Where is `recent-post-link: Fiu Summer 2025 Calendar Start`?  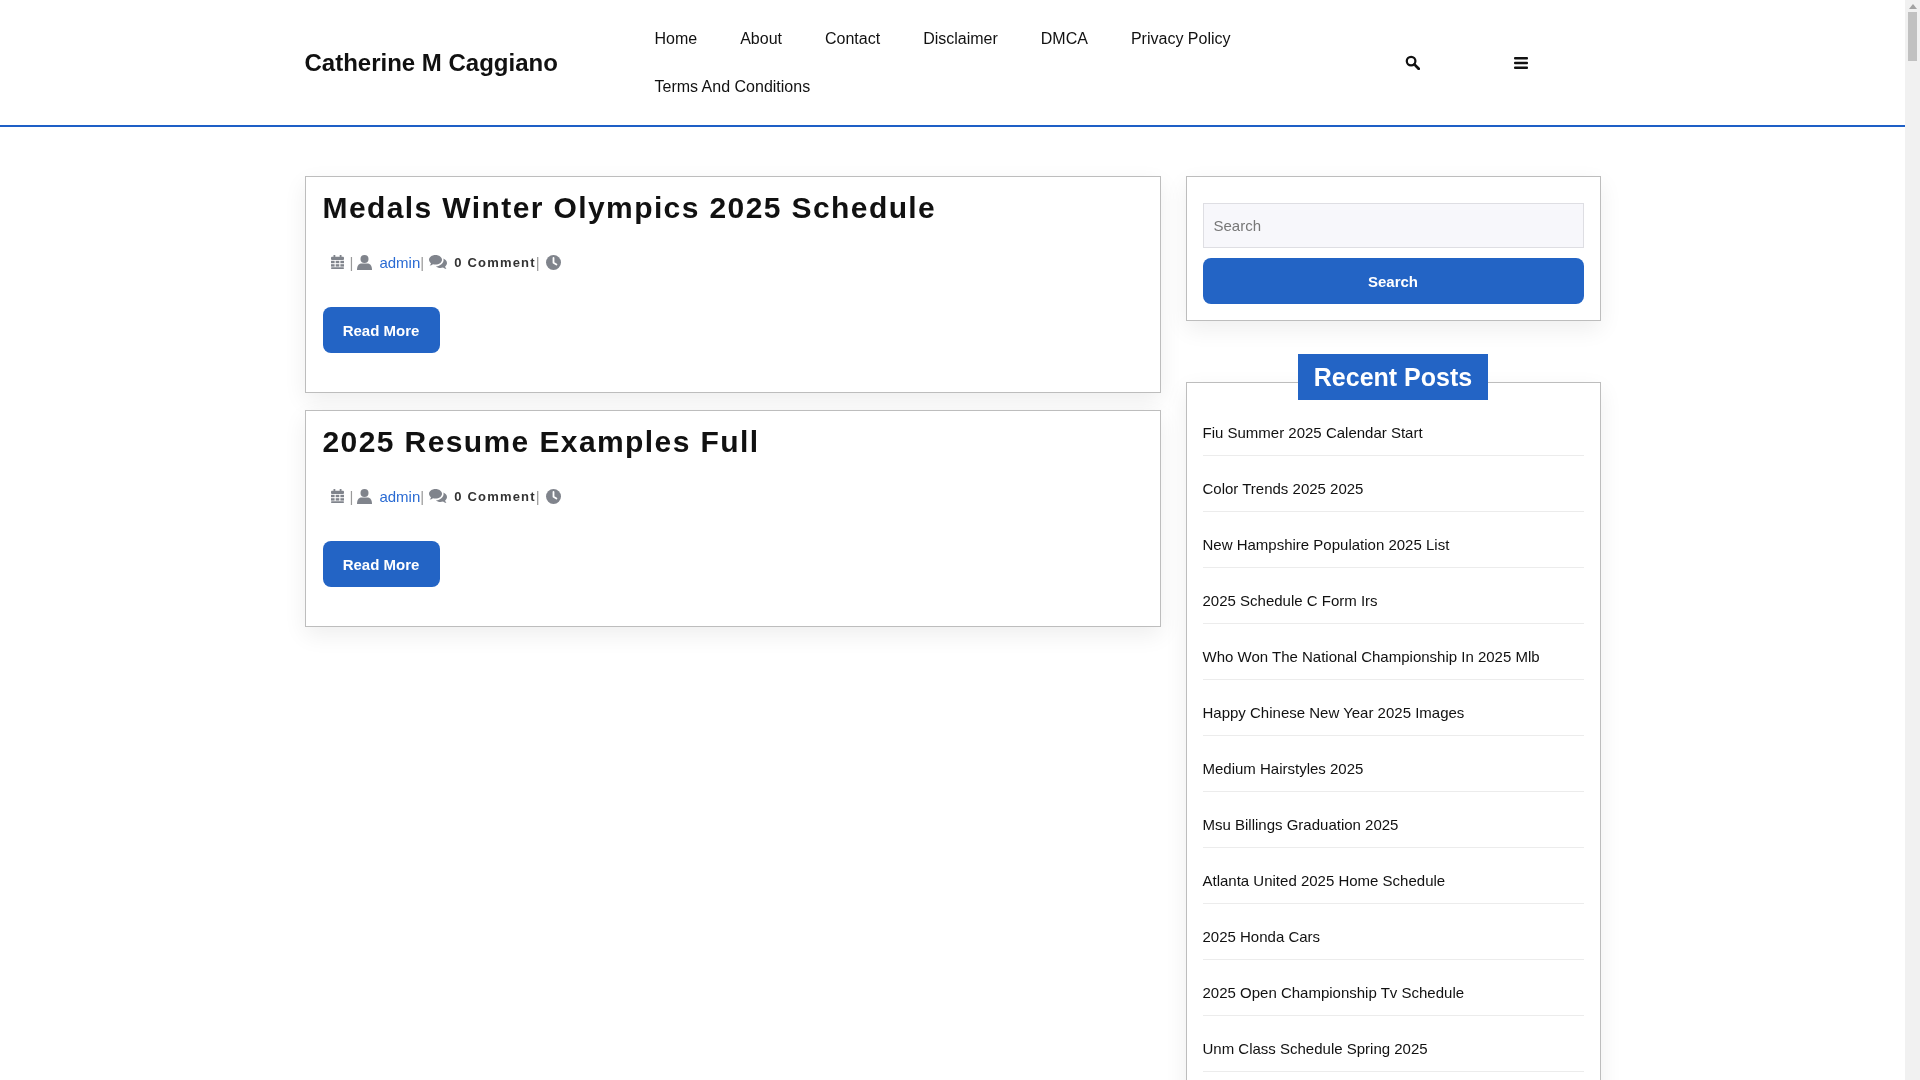
recent-post-link: Fiu Summer 2025 Calendar Start is located at coordinates (1393, 428).